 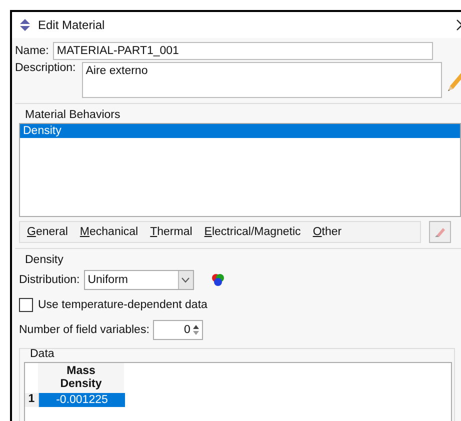 I want to click on menu-item: Thermal, so click(x=171, y=232).